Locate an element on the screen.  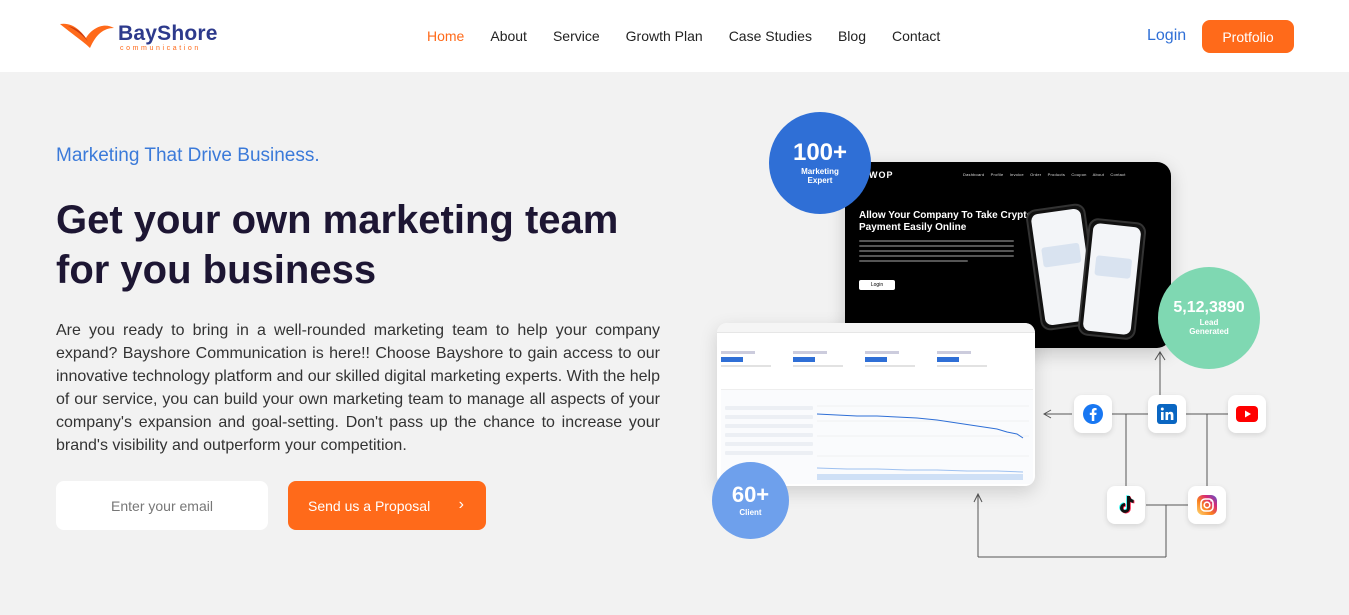
lead-generated-stat: 5,12,3890 Lead Generated is located at coordinates (1209, 318).